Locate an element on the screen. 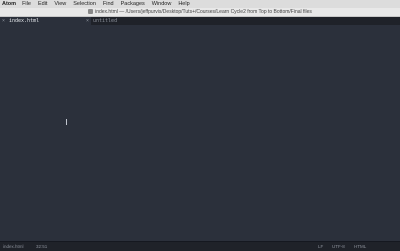 The width and height of the screenshot is (400, 251). tab-bar: × index.html × untitled is located at coordinates (200, 21).